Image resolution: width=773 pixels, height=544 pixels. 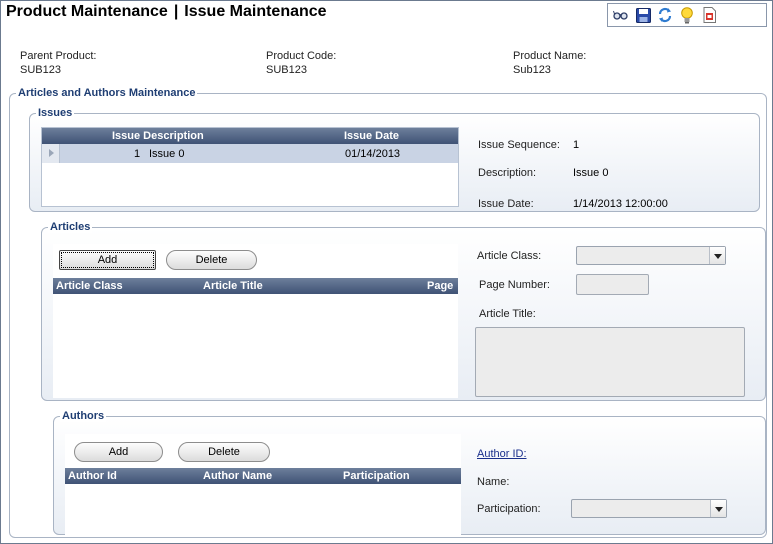 I want to click on product-name-field: Product Name: Sub123, so click(x=549, y=63).